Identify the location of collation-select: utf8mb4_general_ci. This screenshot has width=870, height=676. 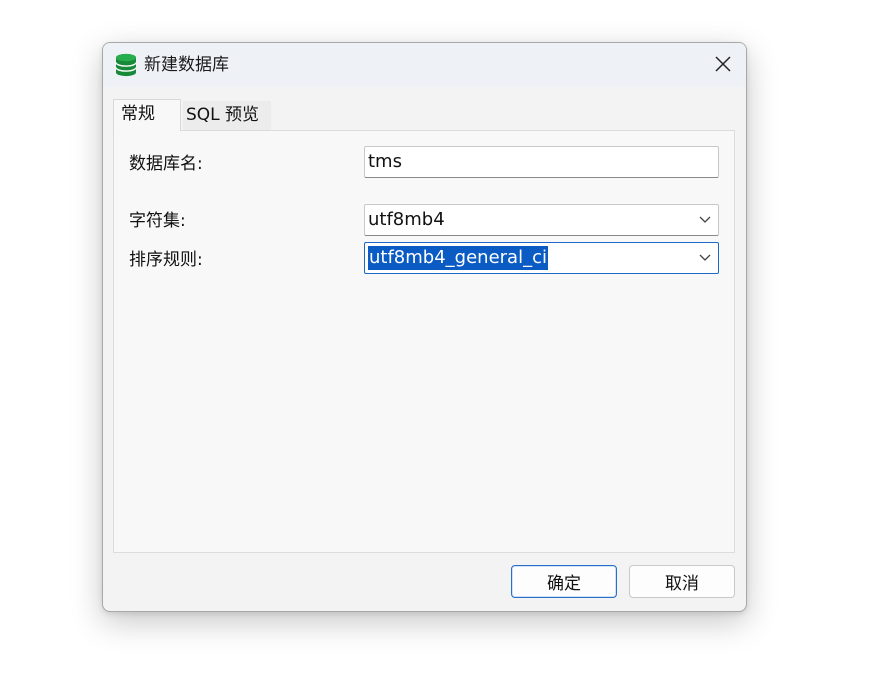
(541, 258).